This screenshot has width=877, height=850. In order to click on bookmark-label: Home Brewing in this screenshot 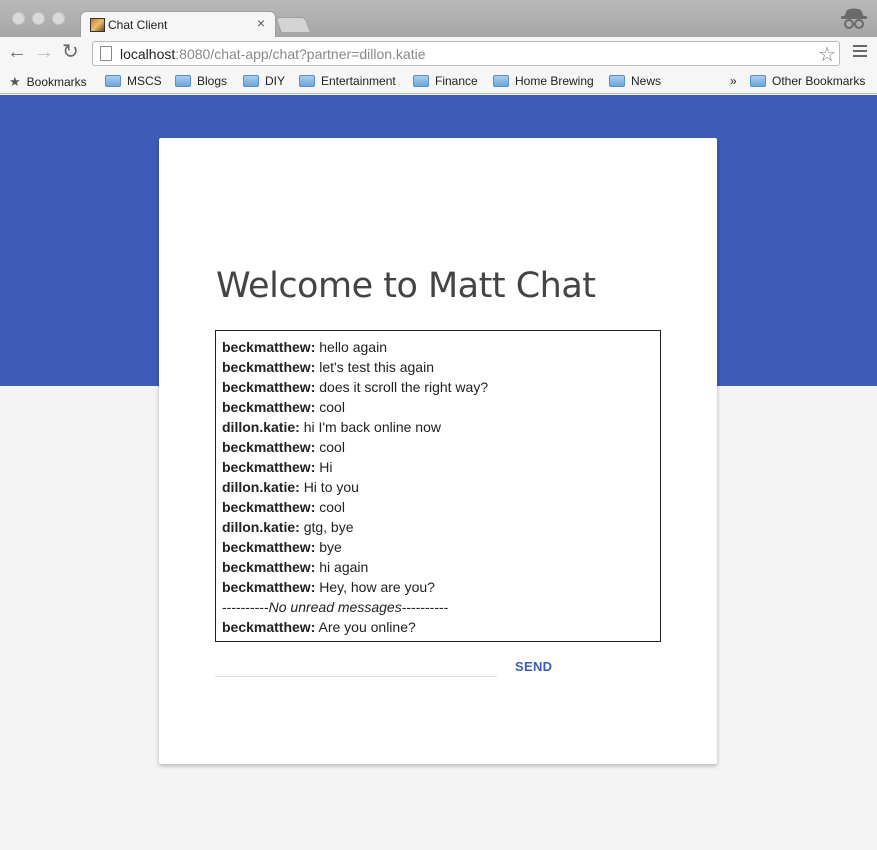, I will do `click(554, 81)`.